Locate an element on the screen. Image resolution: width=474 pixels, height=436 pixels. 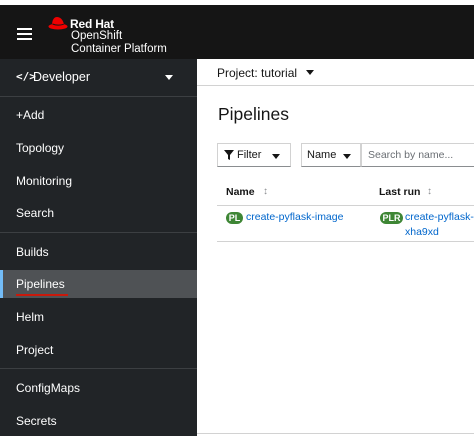
sidebar-item-label: Helm is located at coordinates (30, 317).